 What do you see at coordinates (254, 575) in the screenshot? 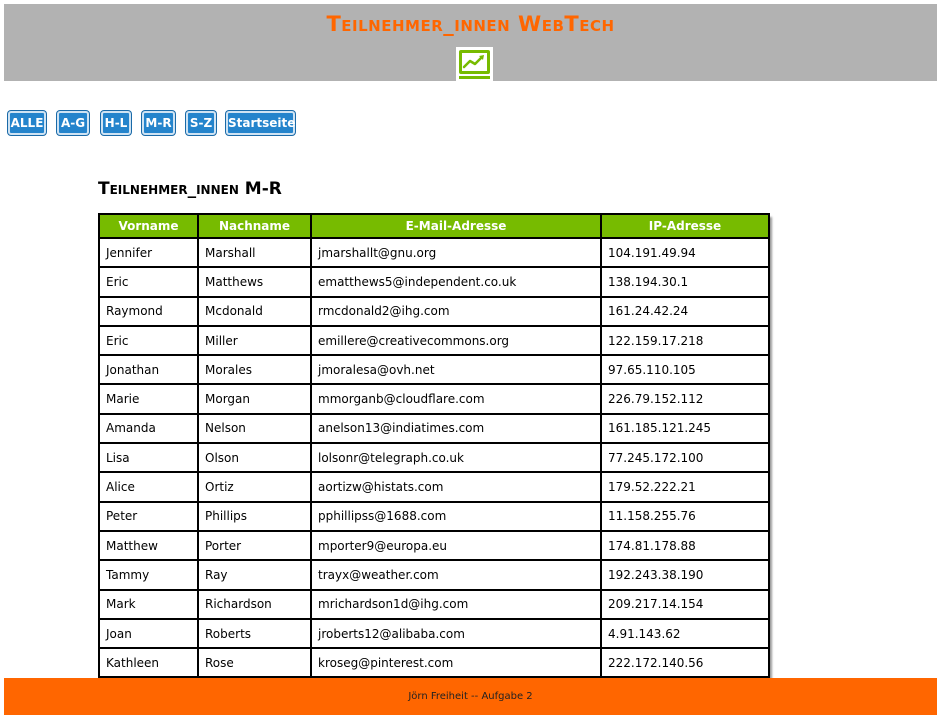
I see `cell-nachname: Ray` at bounding box center [254, 575].